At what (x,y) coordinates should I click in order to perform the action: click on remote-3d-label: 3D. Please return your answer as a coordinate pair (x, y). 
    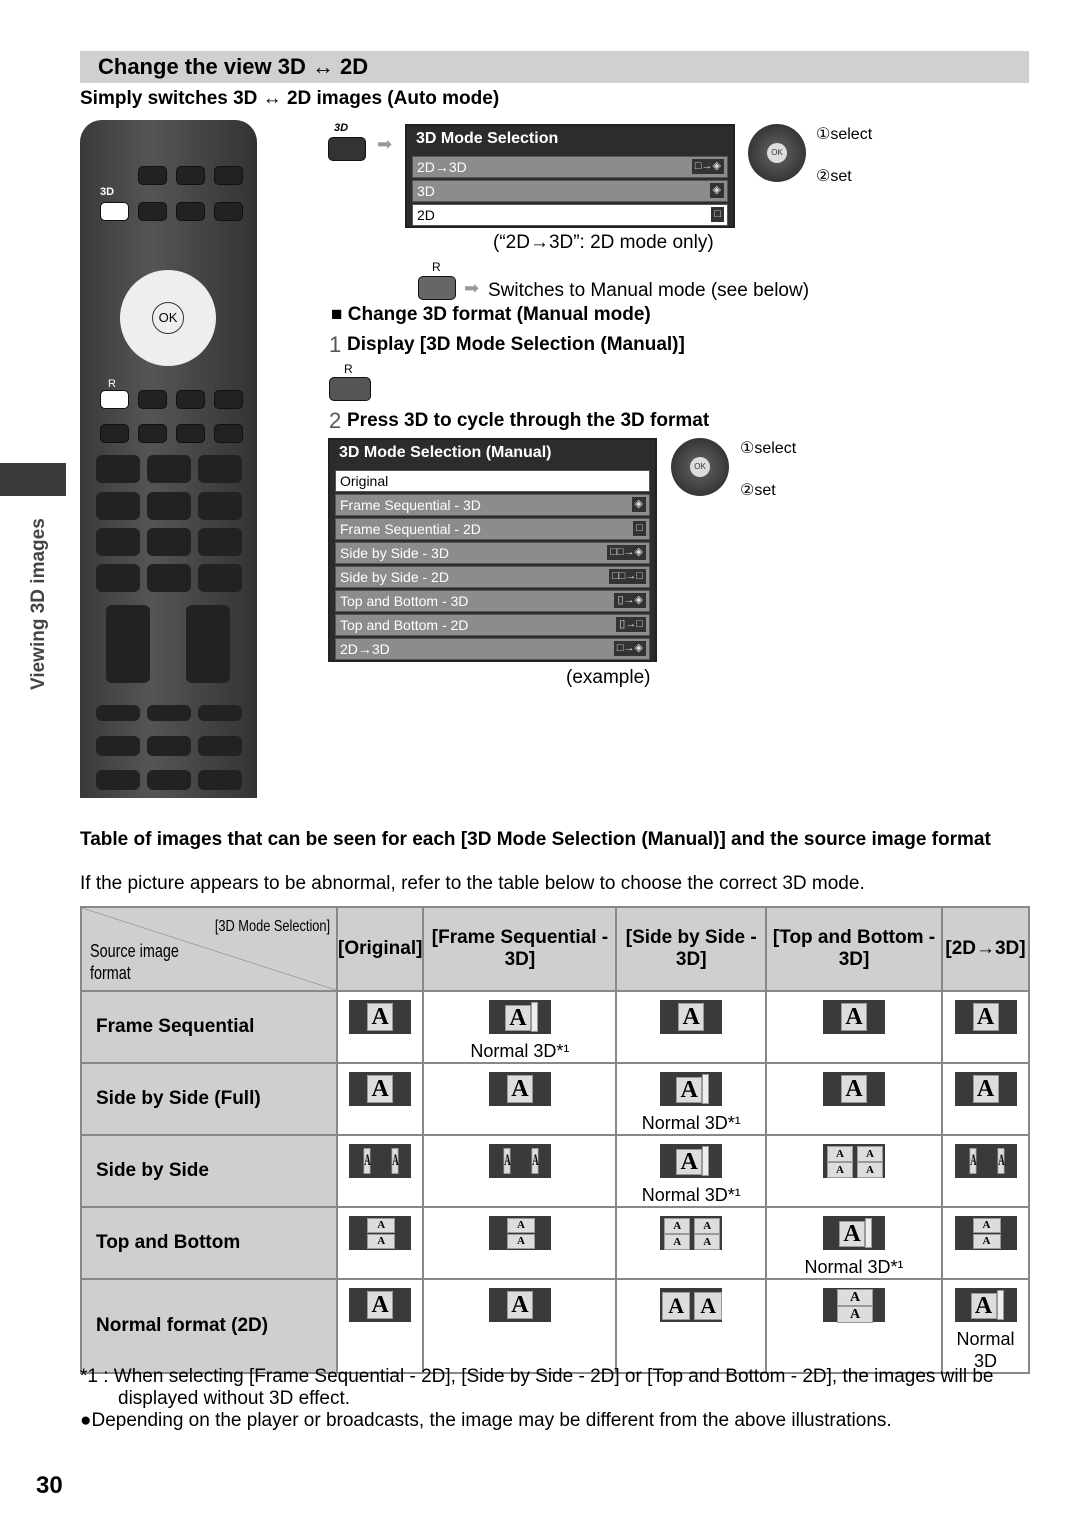
    Looking at the image, I should click on (107, 192).